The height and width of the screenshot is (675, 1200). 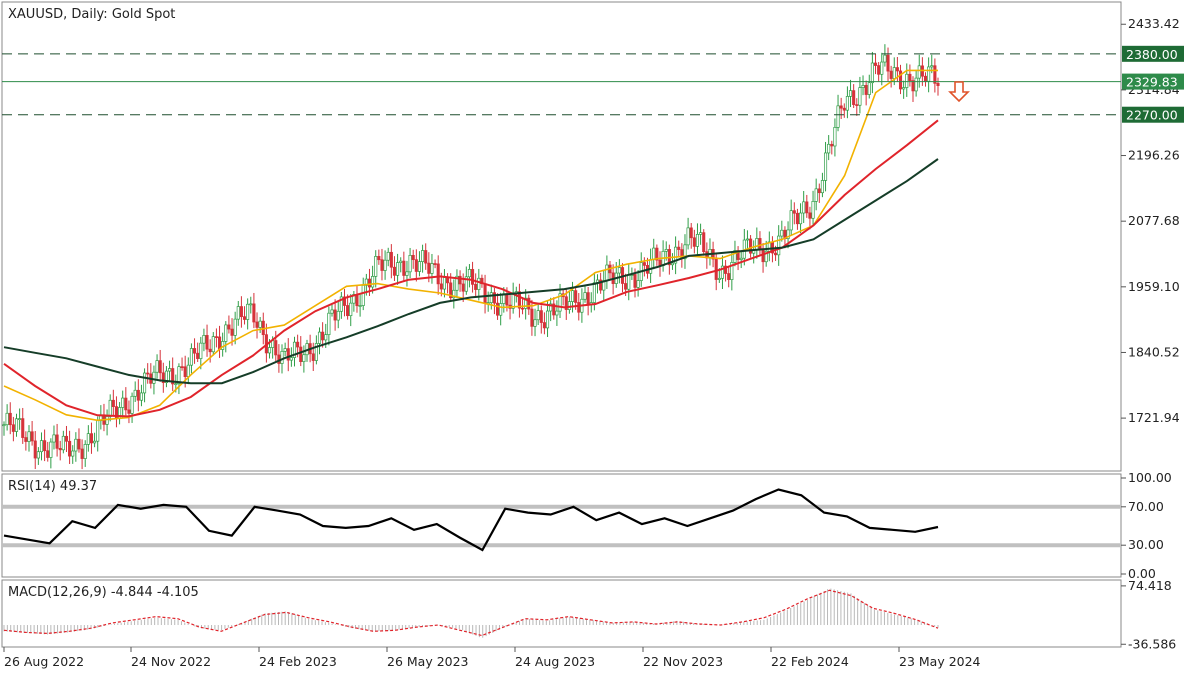 I want to click on rsi-pane-frame, so click(x=561, y=525).